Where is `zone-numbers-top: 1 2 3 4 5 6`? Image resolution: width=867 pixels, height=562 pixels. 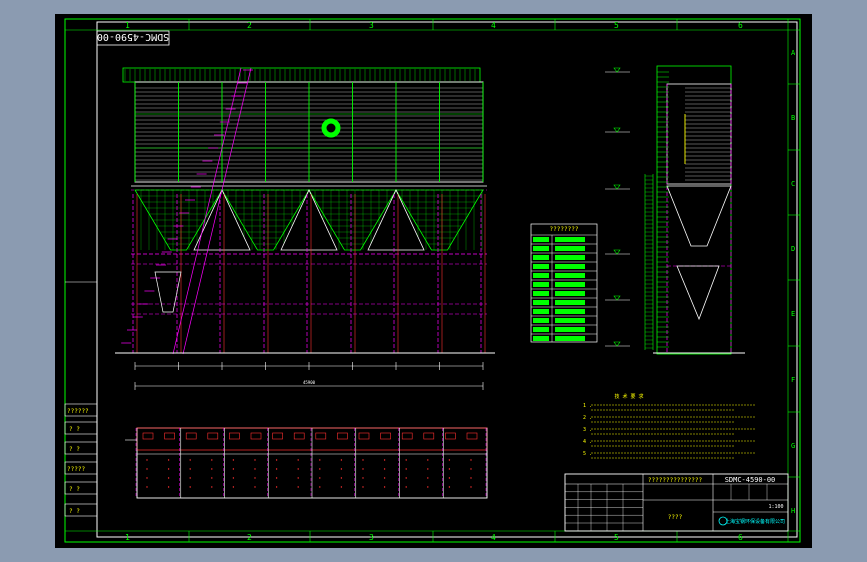
zone-numbers-top: 1 2 3 4 5 6 is located at coordinates (434, 24).